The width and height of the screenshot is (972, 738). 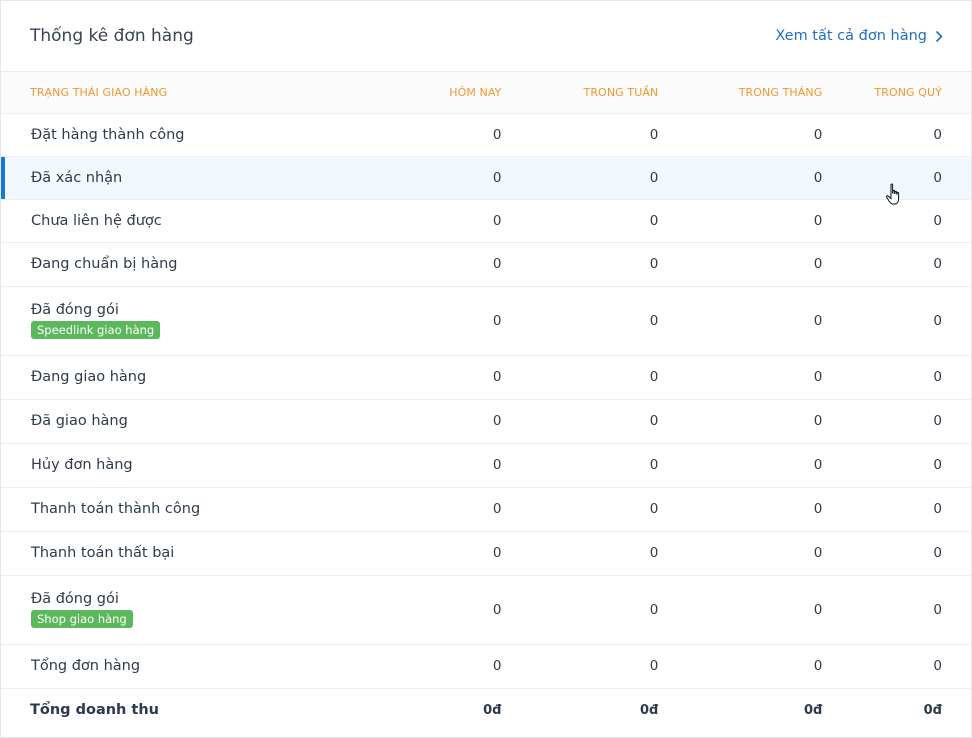 What do you see at coordinates (851, 36) in the screenshot?
I see `view-all-label: Xem tất cả đơn hàng` at bounding box center [851, 36].